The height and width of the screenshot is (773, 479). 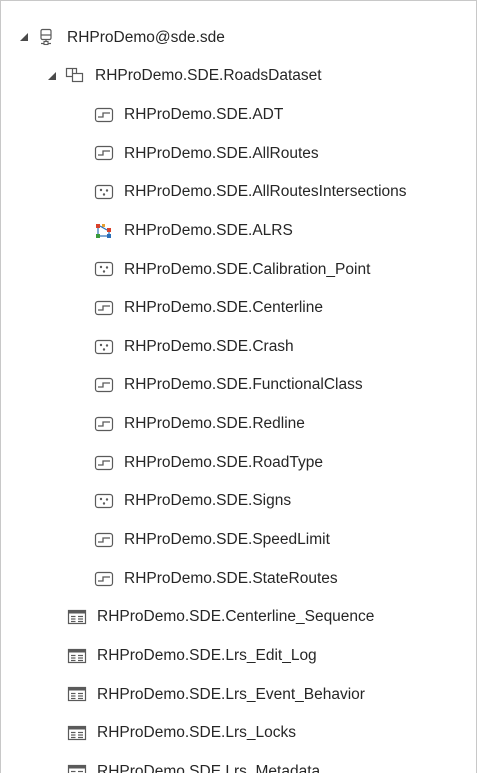 I want to click on tree-node-feature-class: RHProDemo.SDE.RoadType, so click(x=238, y=462).